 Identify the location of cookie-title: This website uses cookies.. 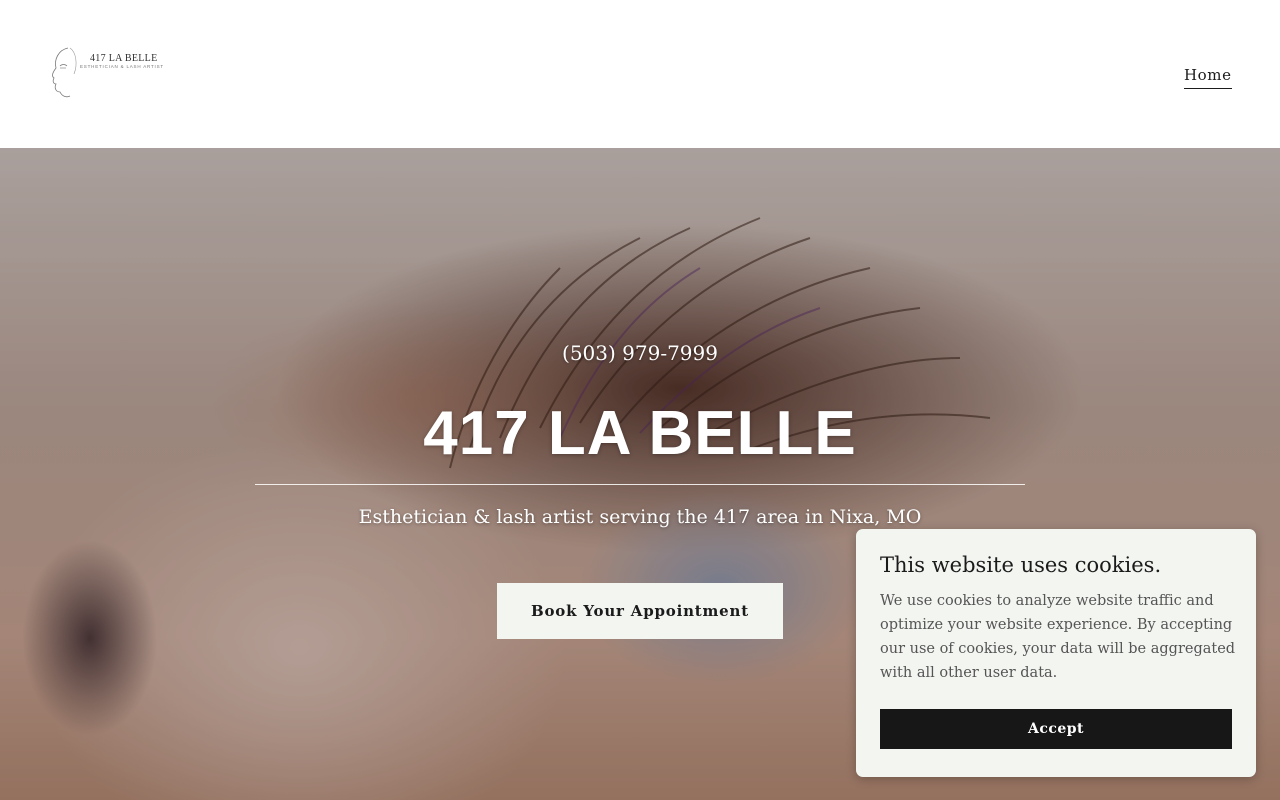
(1021, 565).